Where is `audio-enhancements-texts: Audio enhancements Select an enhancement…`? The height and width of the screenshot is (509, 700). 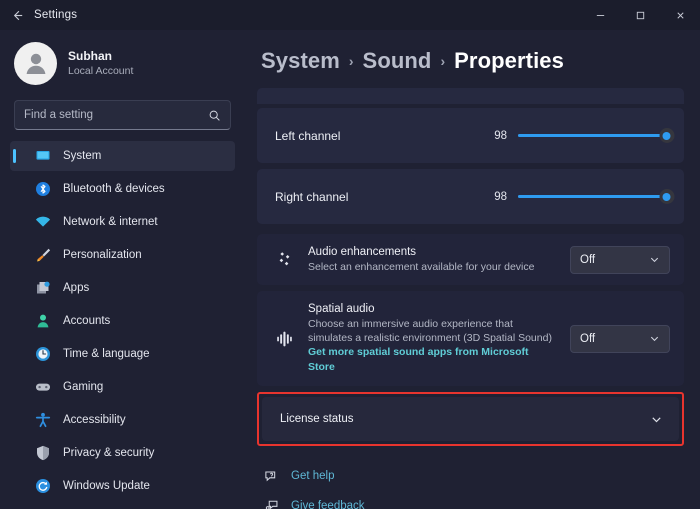
audio-enhancements-texts: Audio enhancements Select an enhancement… is located at coordinates (433, 259).